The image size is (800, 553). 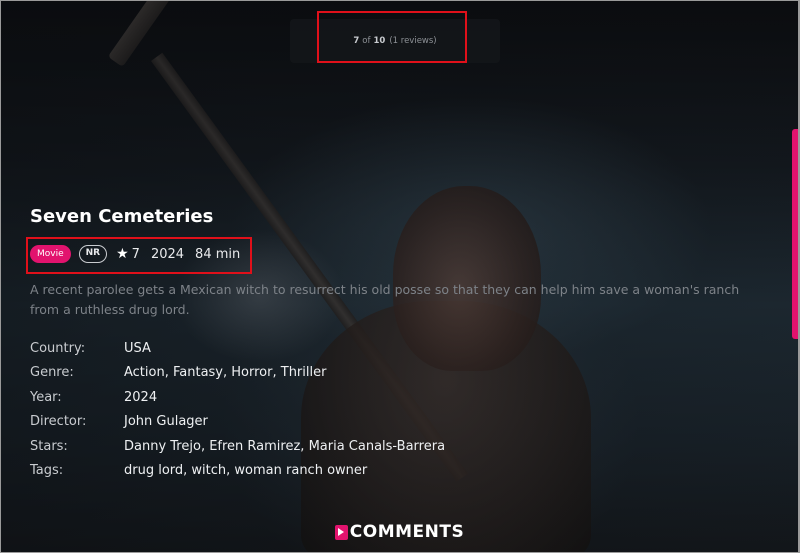 What do you see at coordinates (218, 254) in the screenshot?
I see `meta-duration: 84 min` at bounding box center [218, 254].